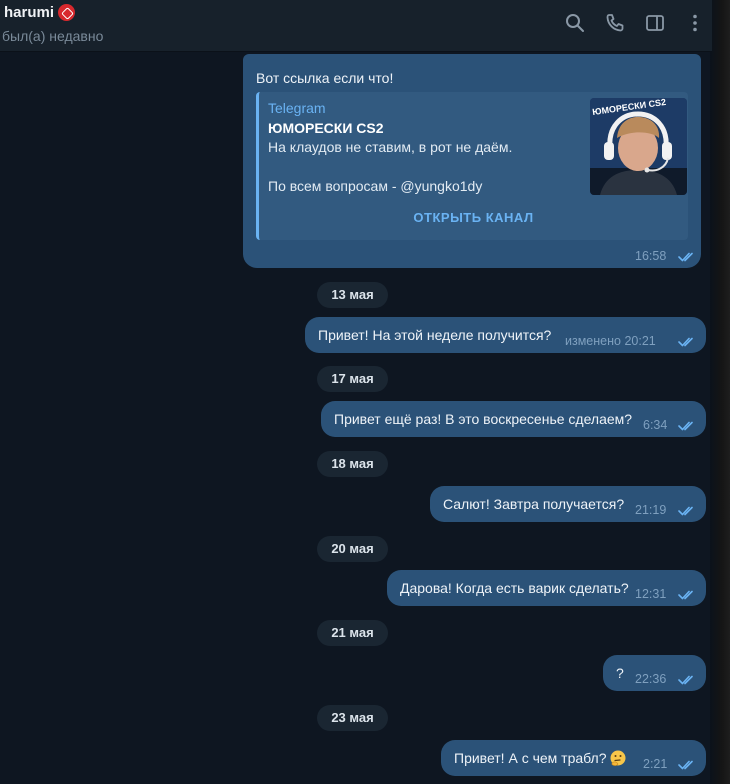  Describe the element at coordinates (655, 764) in the screenshot. I see `message-time: 2:21` at that location.